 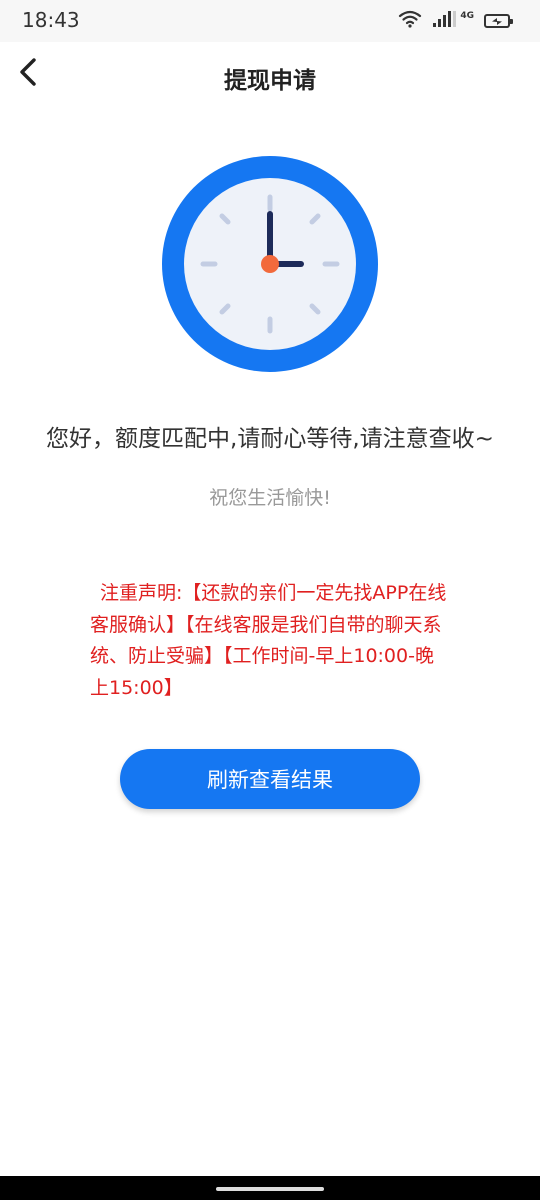 I want to click on navigation-bar, so click(x=270, y=1188).